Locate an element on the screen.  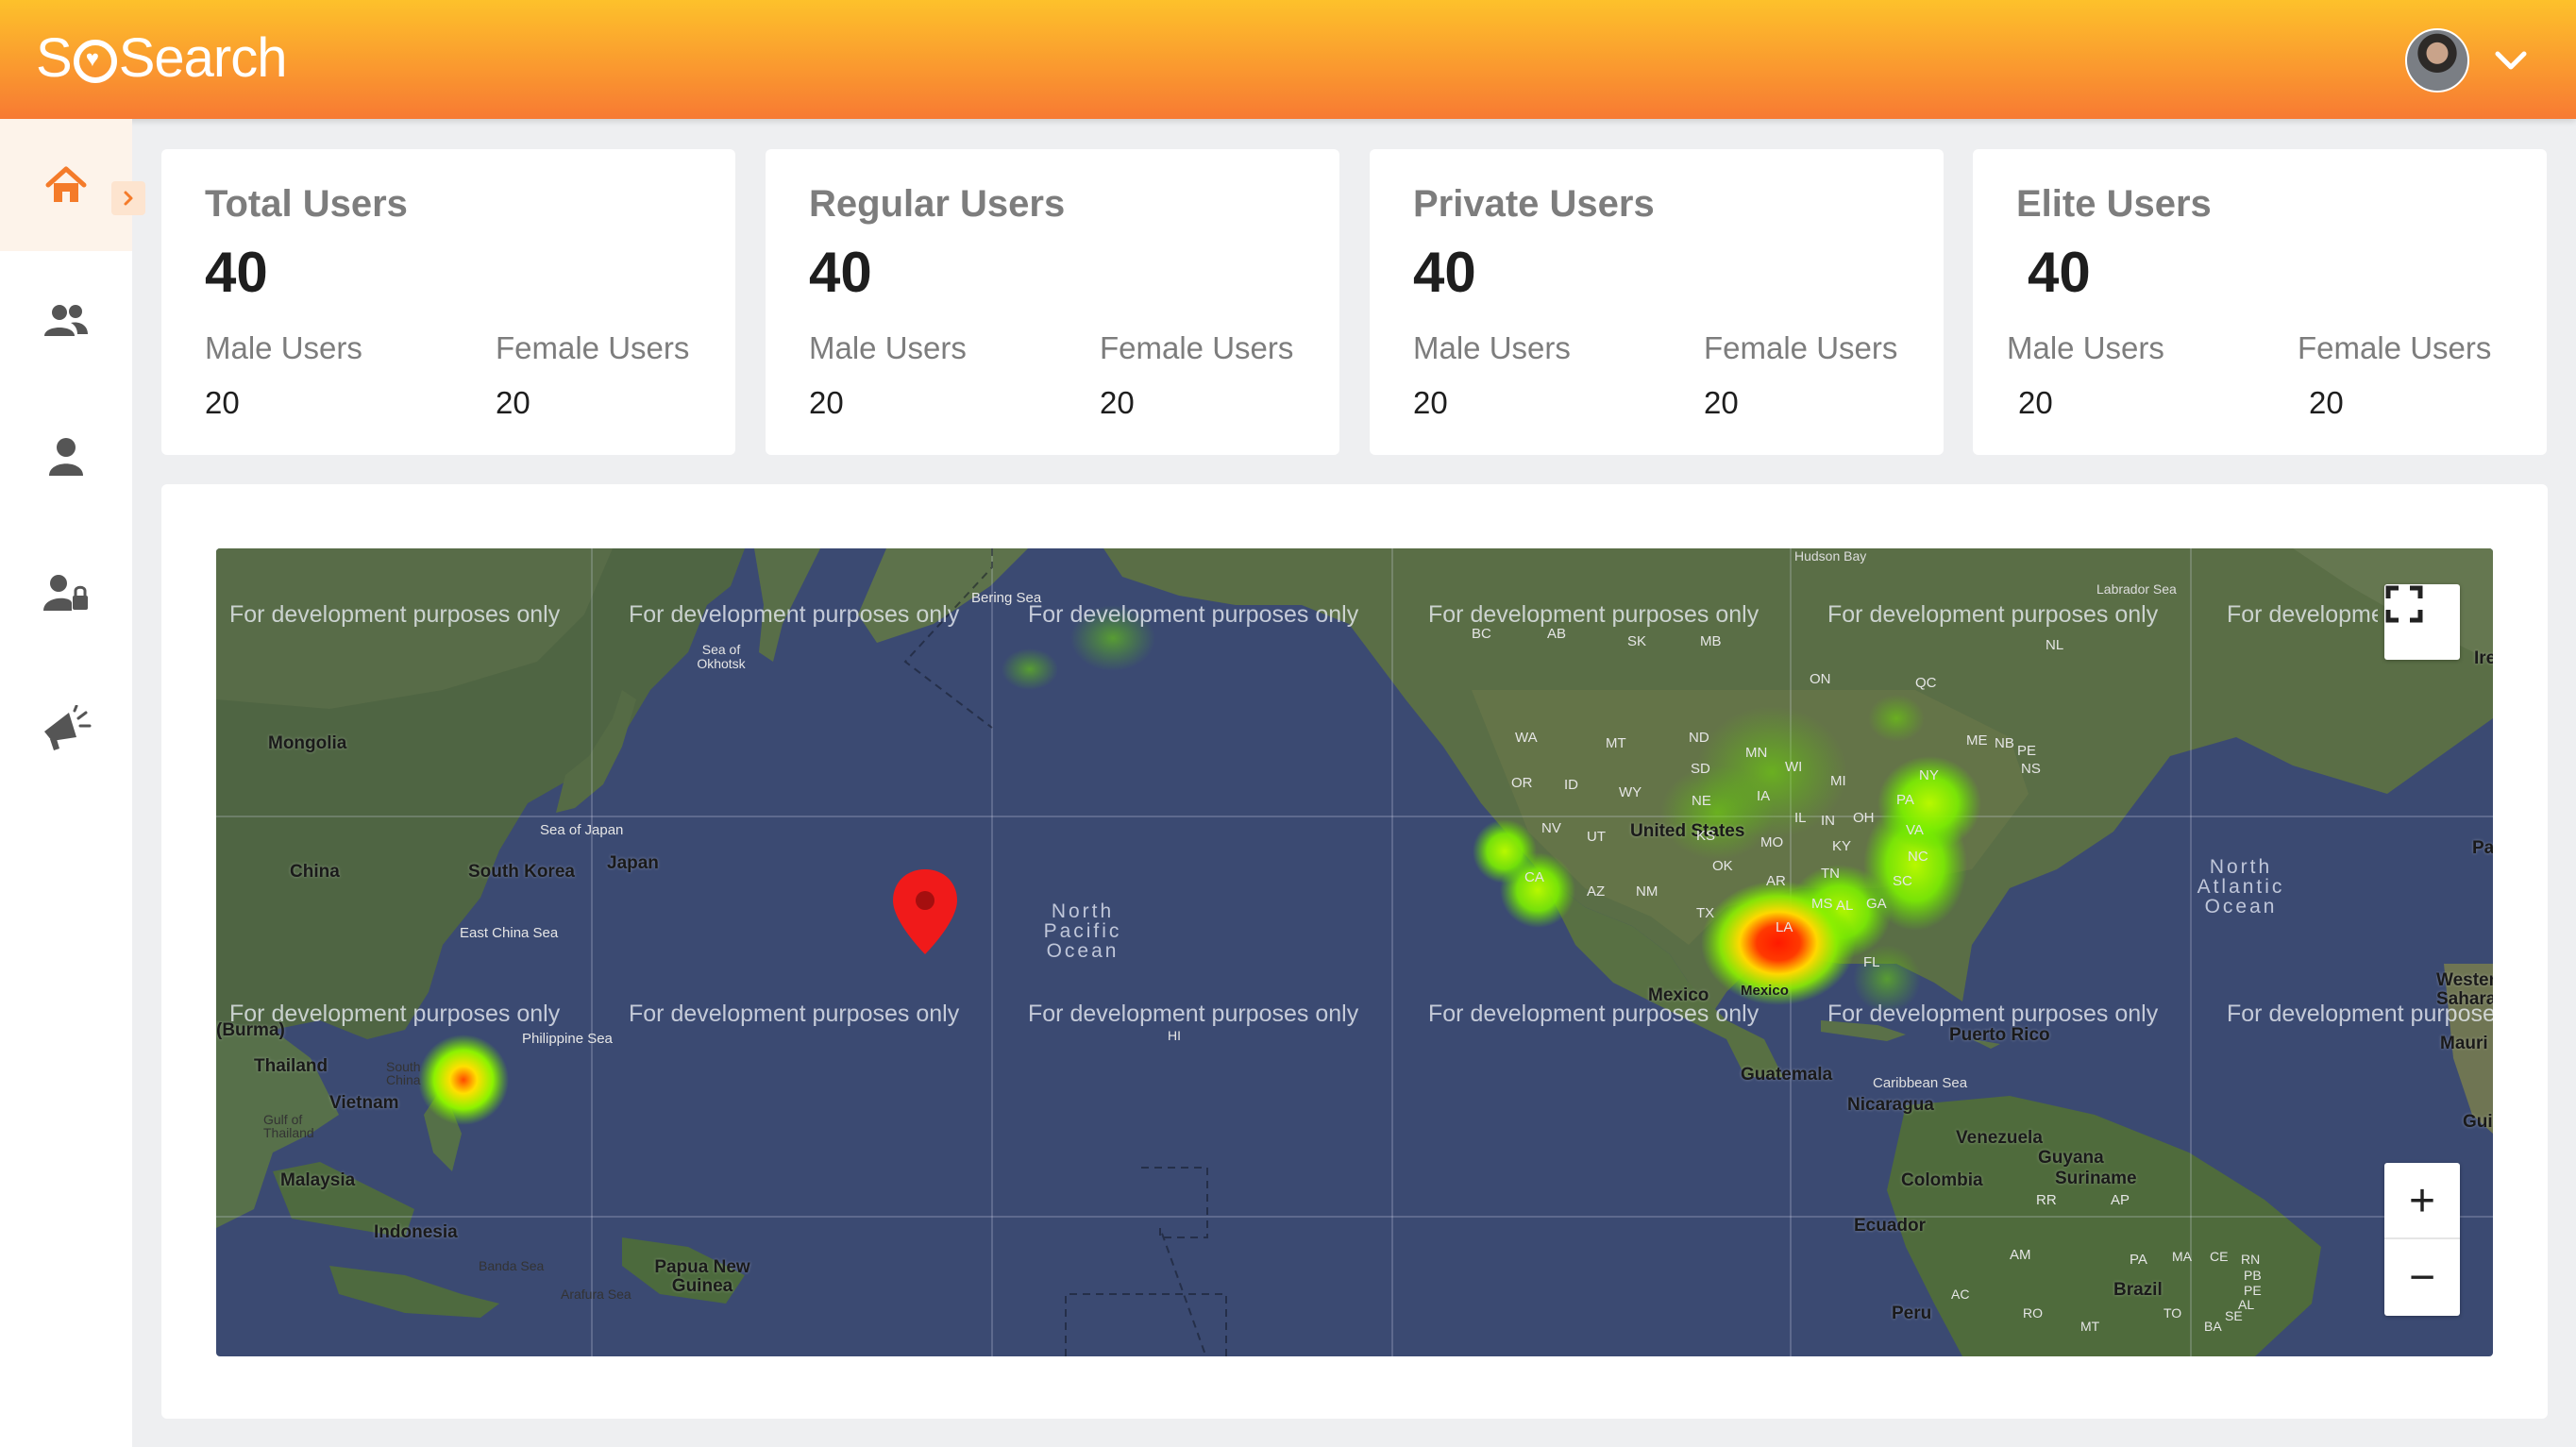
sidebar-expand-button is located at coordinates (128, 198).